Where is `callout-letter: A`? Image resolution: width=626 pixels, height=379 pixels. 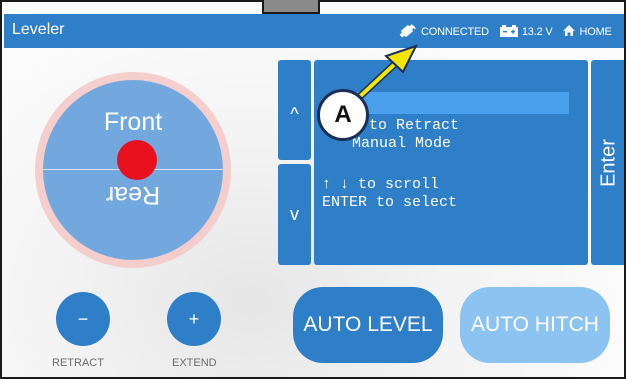
callout-letter: A is located at coordinates (343, 114).